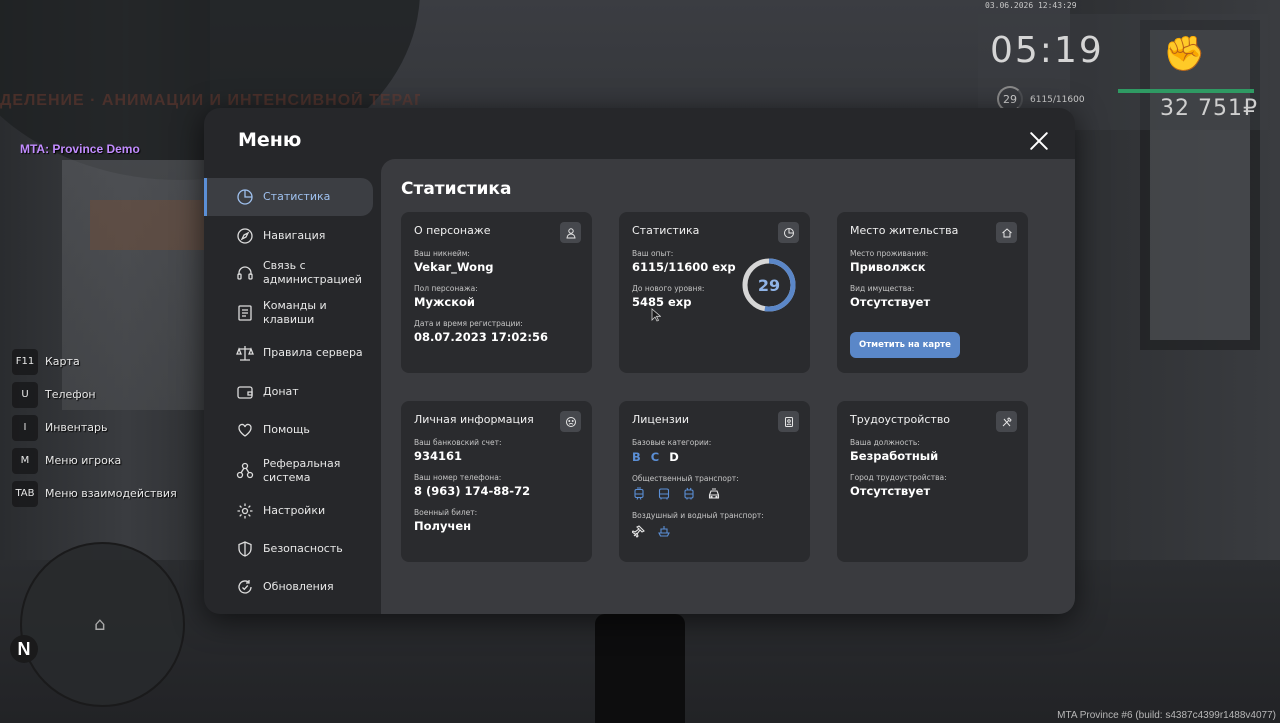 The image size is (1280, 723). What do you see at coordinates (62, 361) in the screenshot?
I see `hotkey-label: Карта` at bounding box center [62, 361].